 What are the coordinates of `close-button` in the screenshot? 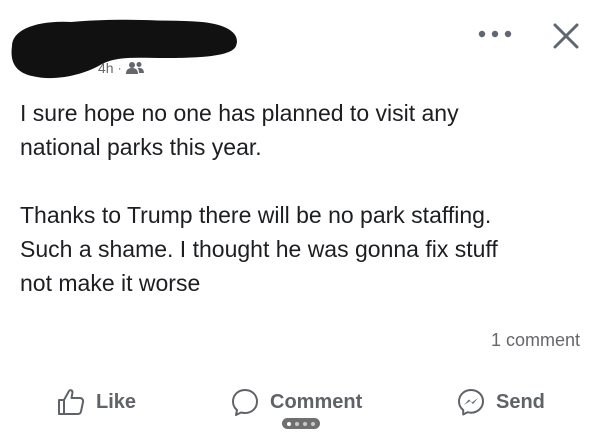 It's located at (566, 36).